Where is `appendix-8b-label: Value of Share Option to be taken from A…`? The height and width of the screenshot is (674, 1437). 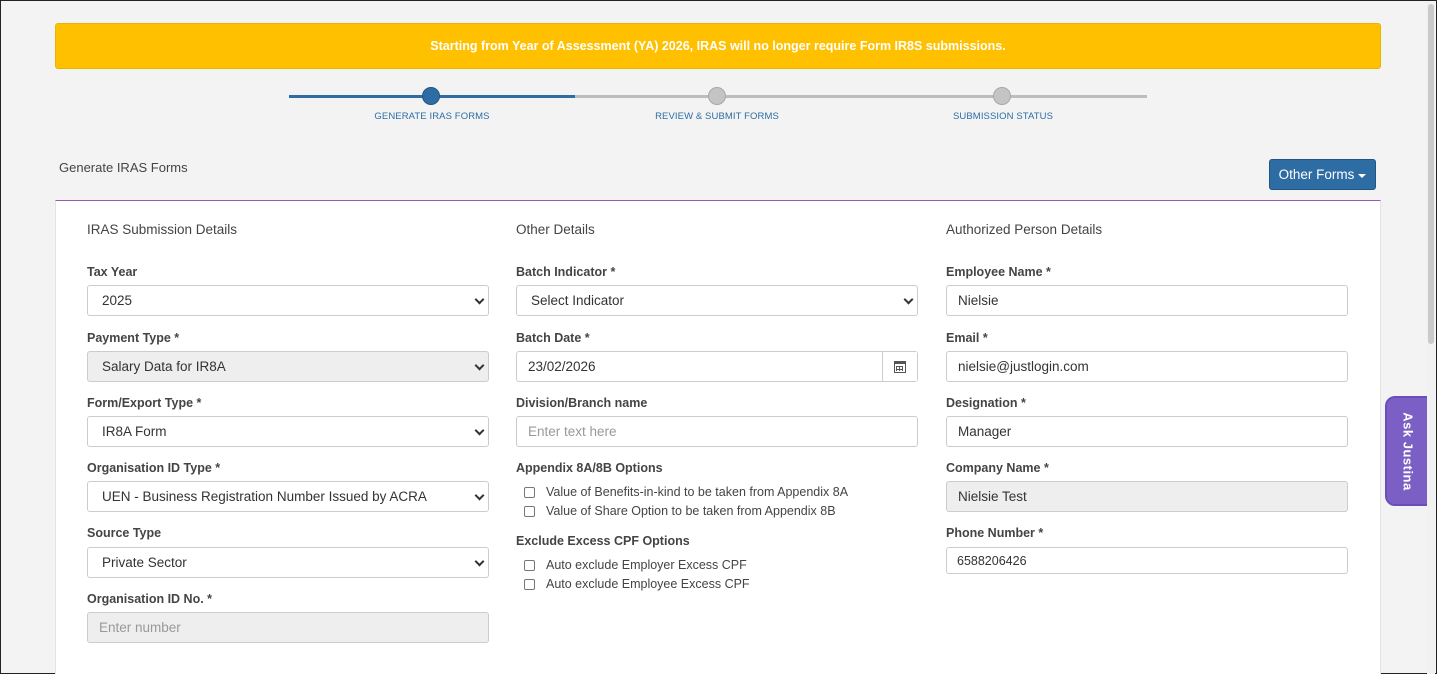
appendix-8b-label: Value of Share Option to be taken from A… is located at coordinates (691, 511).